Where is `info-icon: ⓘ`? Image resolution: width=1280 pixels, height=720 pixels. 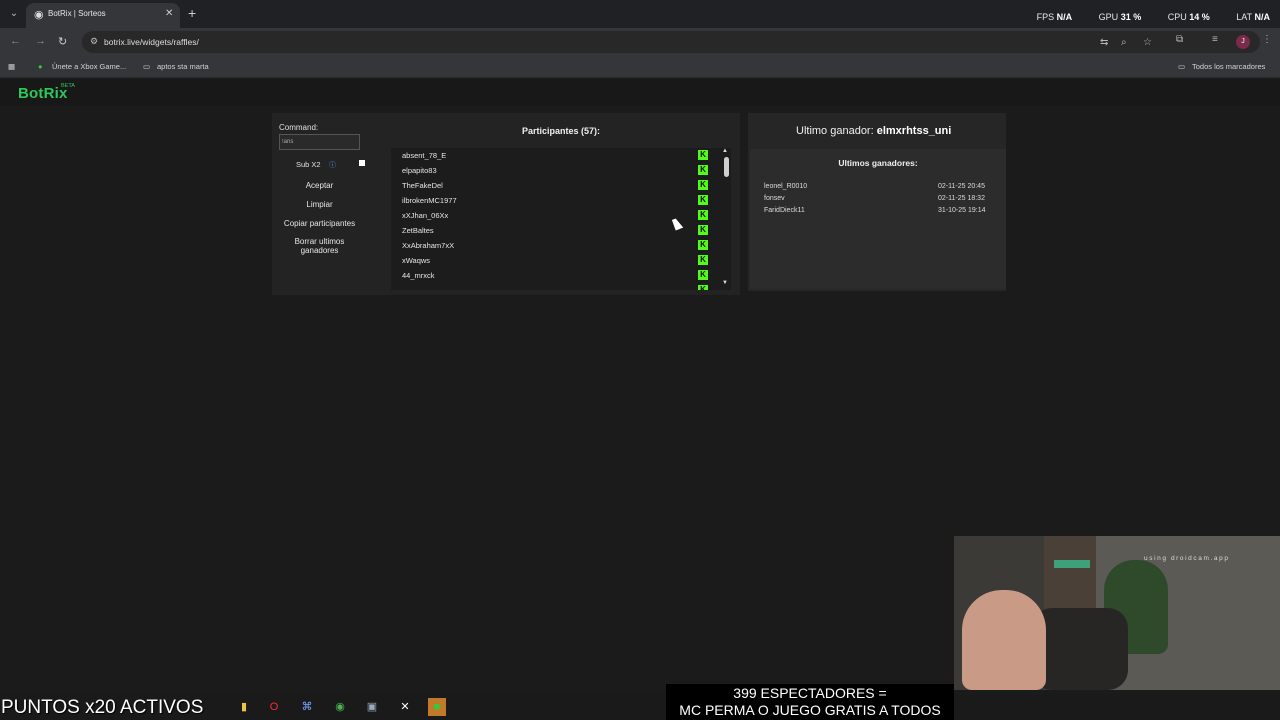 info-icon: ⓘ is located at coordinates (332, 165).